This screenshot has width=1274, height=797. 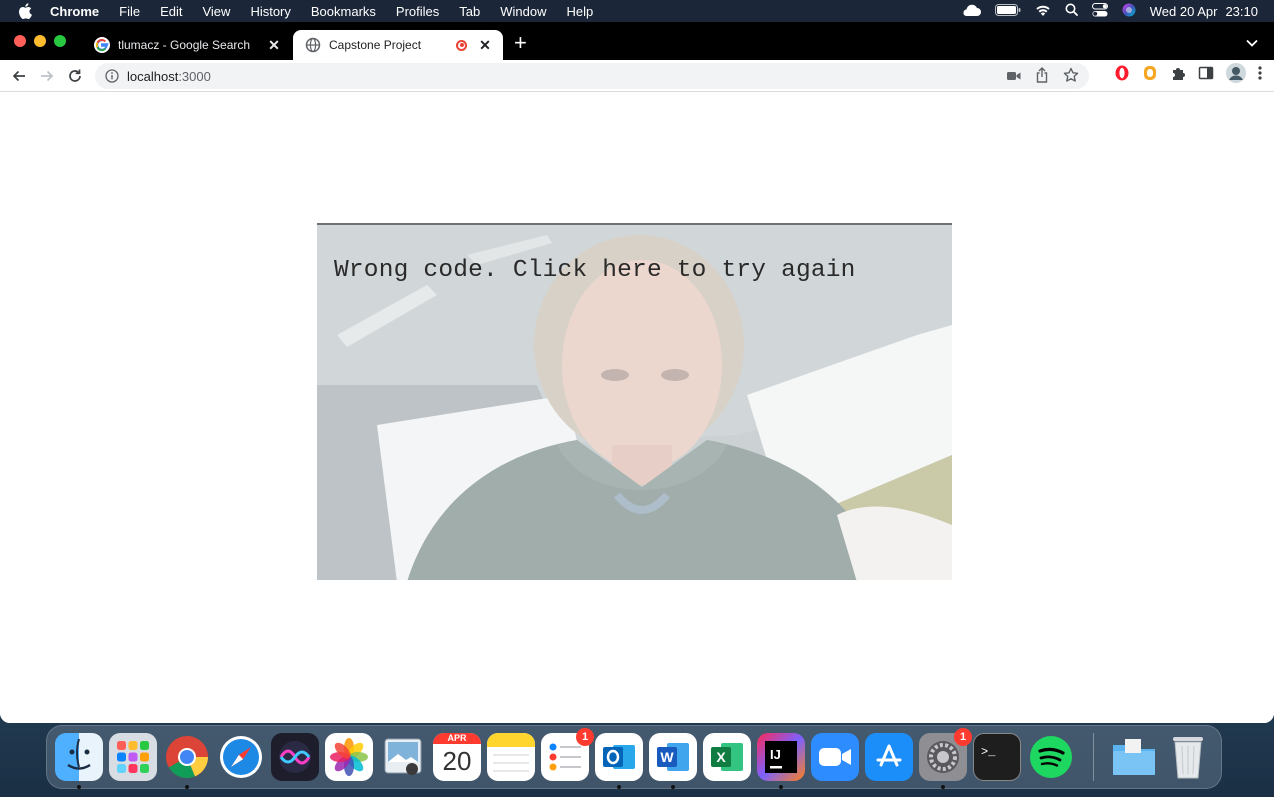 What do you see at coordinates (1178, 75) in the screenshot?
I see `extensions-puzzle-icon` at bounding box center [1178, 75].